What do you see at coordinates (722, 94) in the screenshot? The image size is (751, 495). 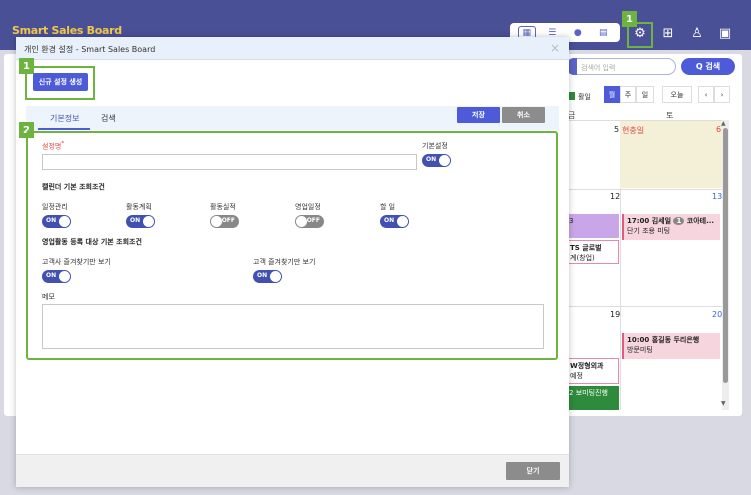 I see `next-month-button: ›` at bounding box center [722, 94].